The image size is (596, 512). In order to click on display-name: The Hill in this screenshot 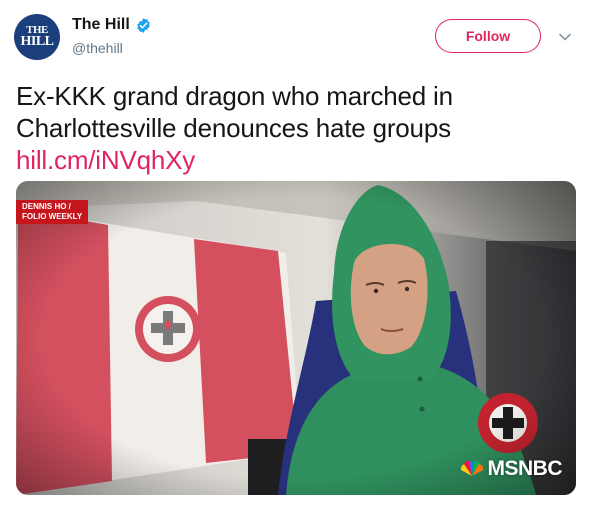, I will do `click(101, 25)`.